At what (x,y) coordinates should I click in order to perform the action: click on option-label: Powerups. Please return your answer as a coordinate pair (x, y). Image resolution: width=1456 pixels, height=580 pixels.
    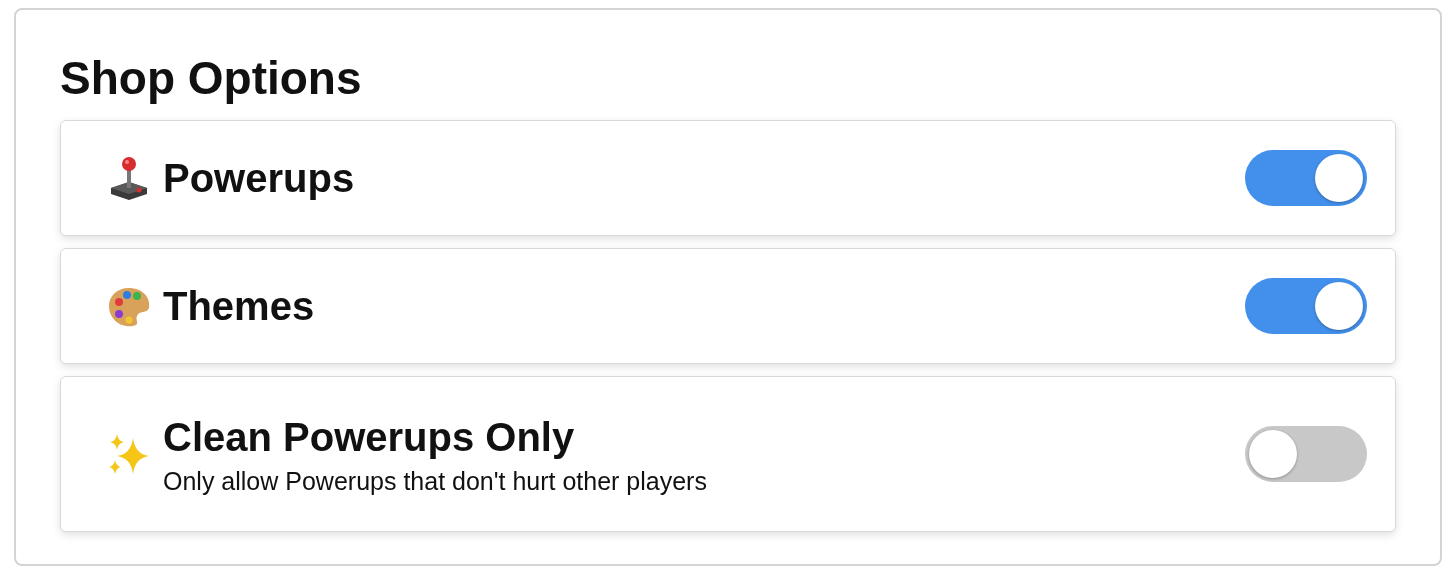
    Looking at the image, I should click on (259, 178).